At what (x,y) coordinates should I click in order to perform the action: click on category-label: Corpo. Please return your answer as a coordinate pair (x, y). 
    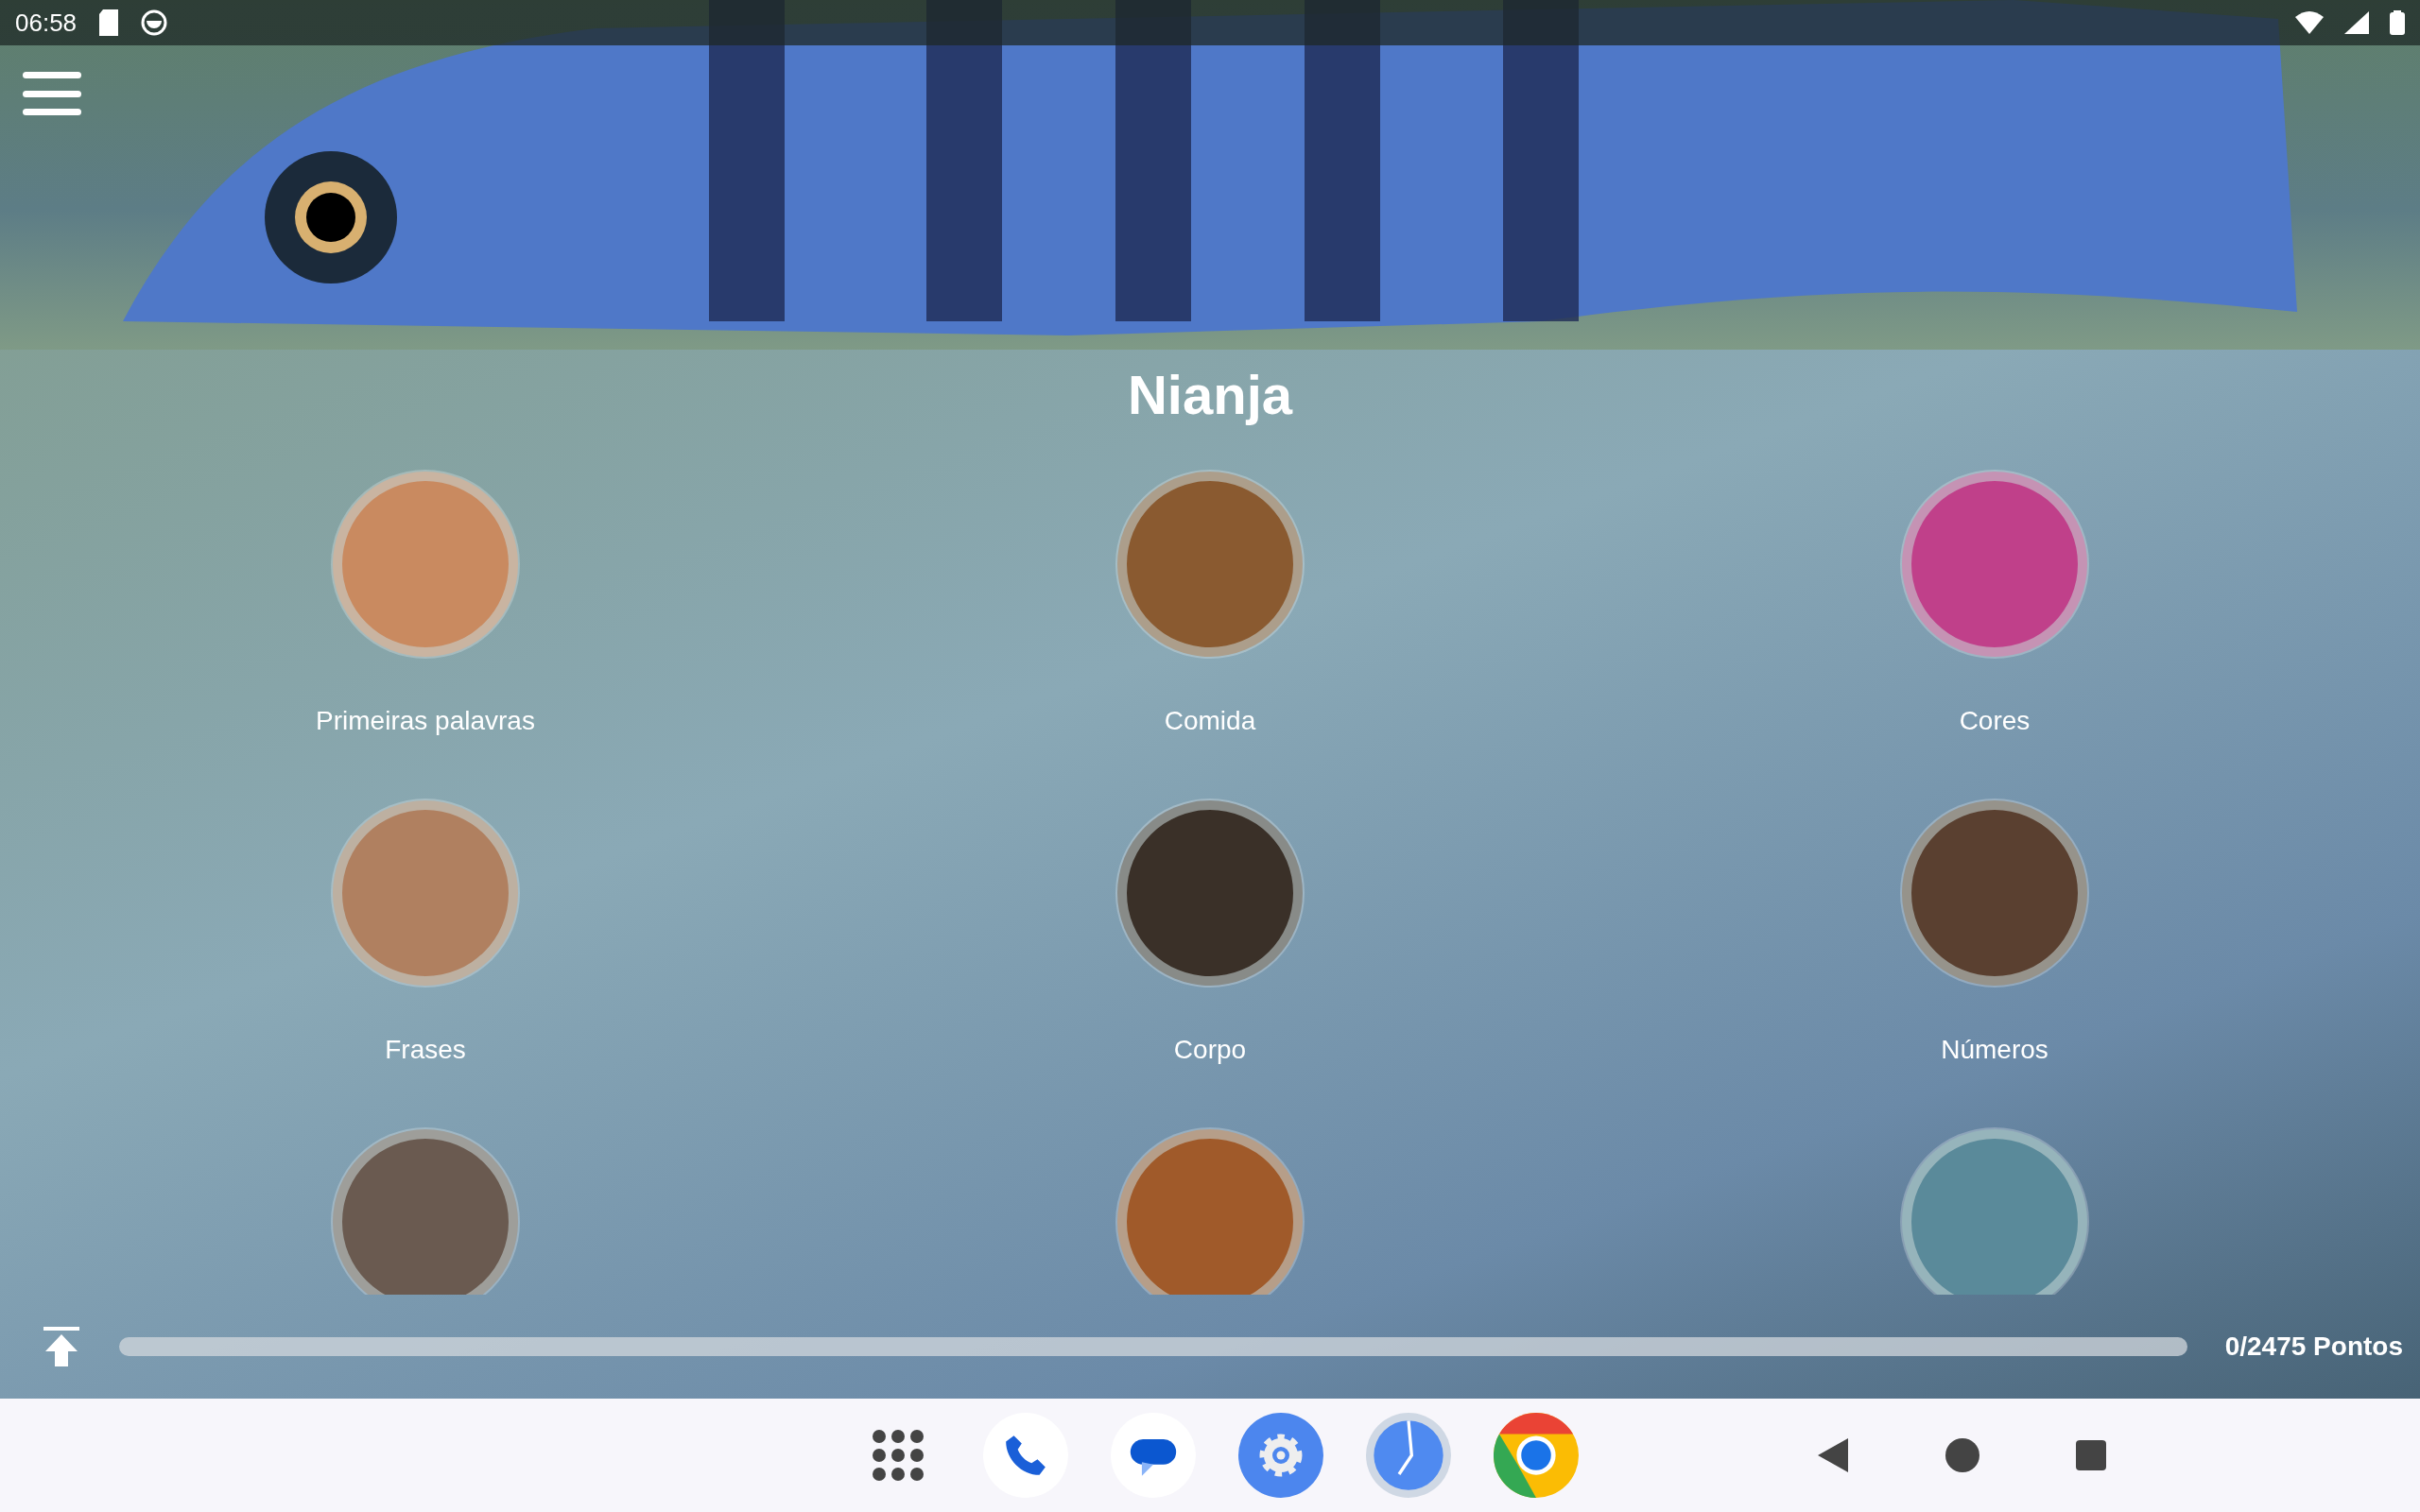
    Looking at the image, I should click on (1210, 1050).